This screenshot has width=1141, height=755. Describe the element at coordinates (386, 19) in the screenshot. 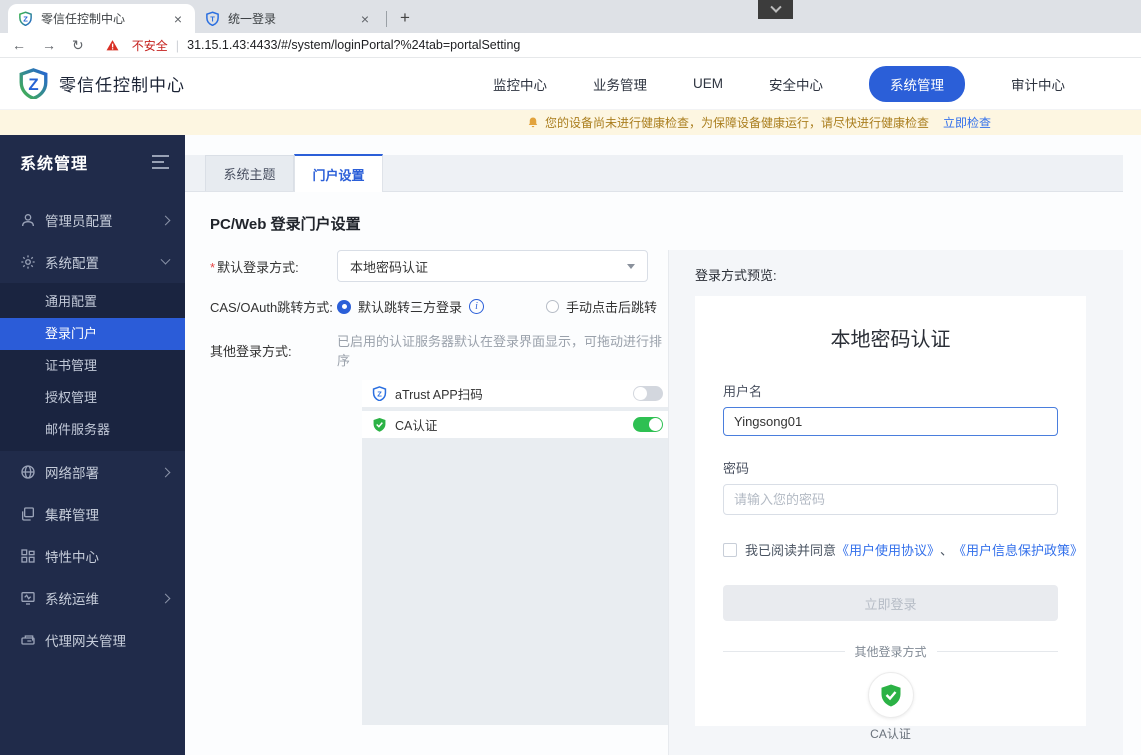

I see `tab-separator` at that location.